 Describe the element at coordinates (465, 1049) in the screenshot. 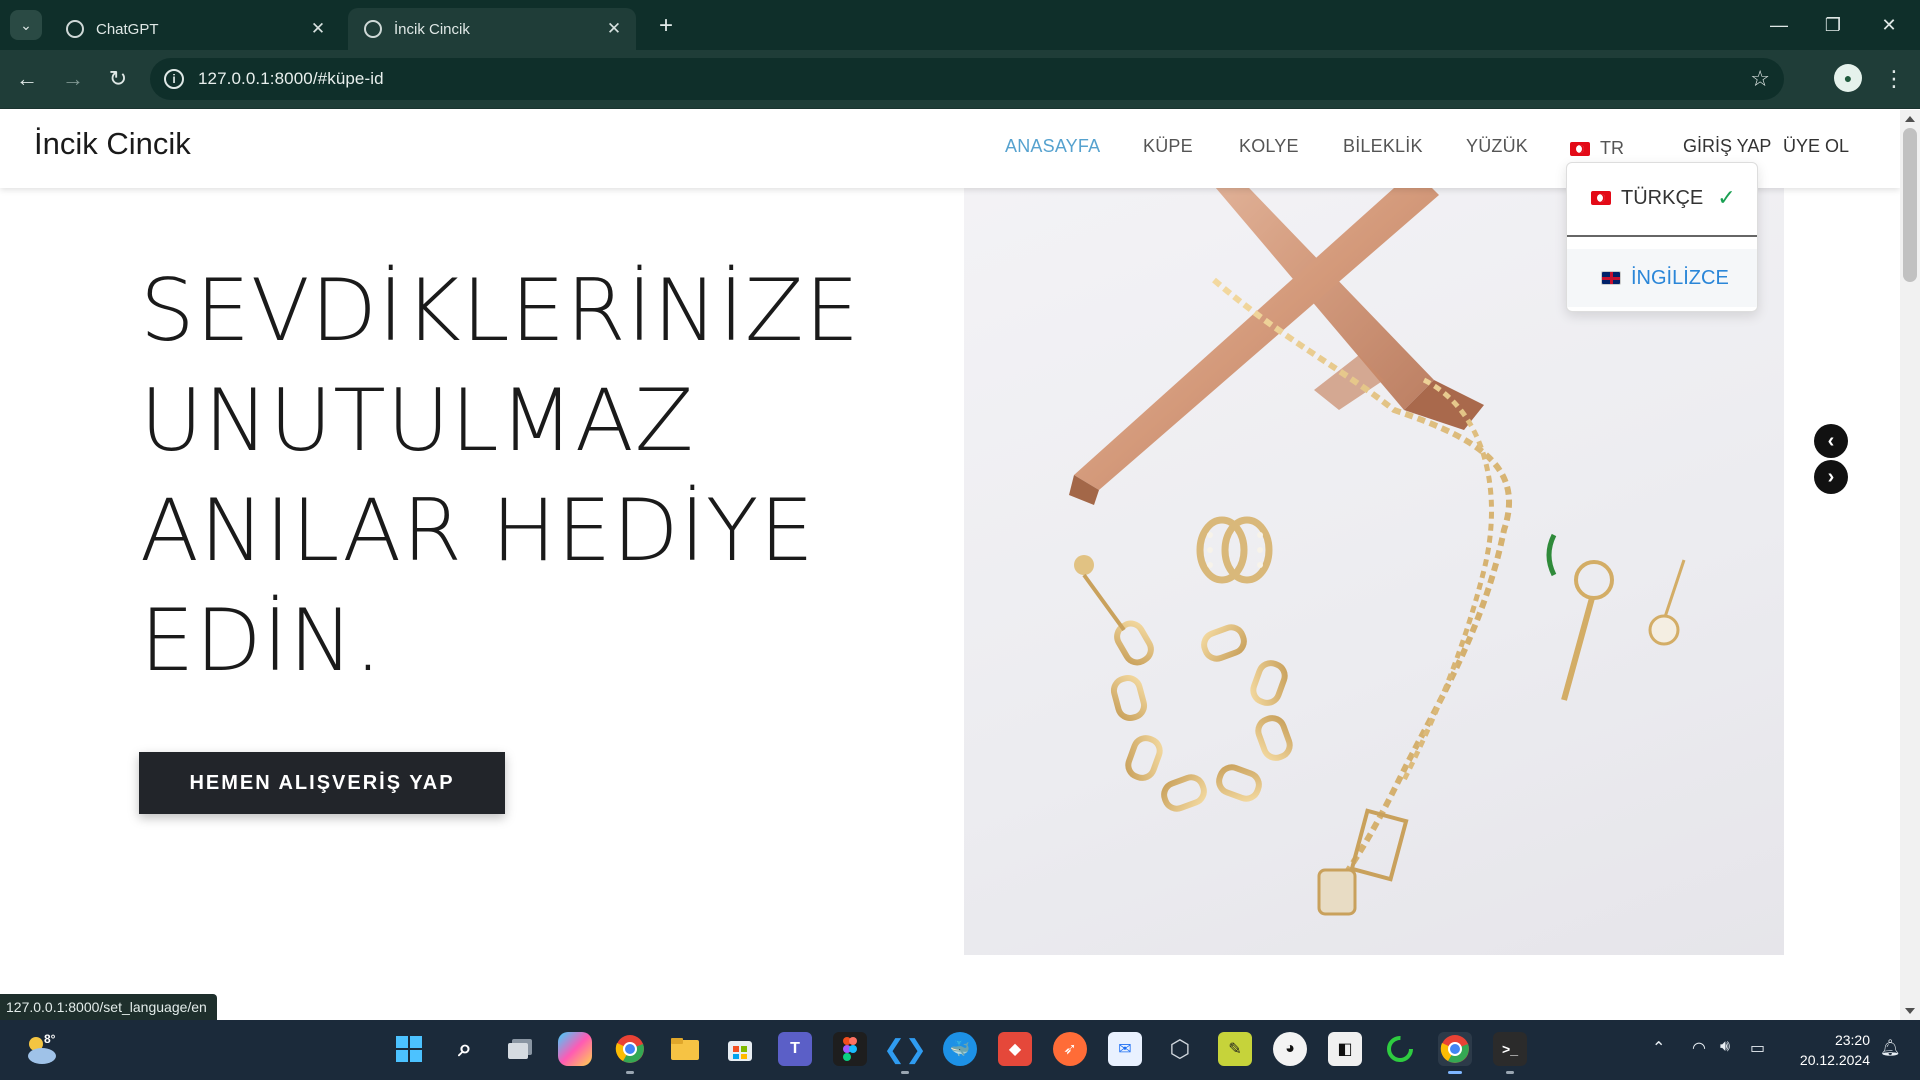

I see `search-icon: ⌕` at that location.